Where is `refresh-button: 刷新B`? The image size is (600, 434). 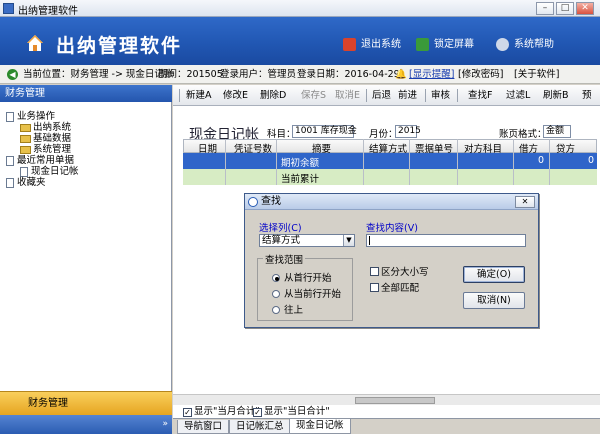
refresh-button: 刷新B is located at coordinates (556, 95).